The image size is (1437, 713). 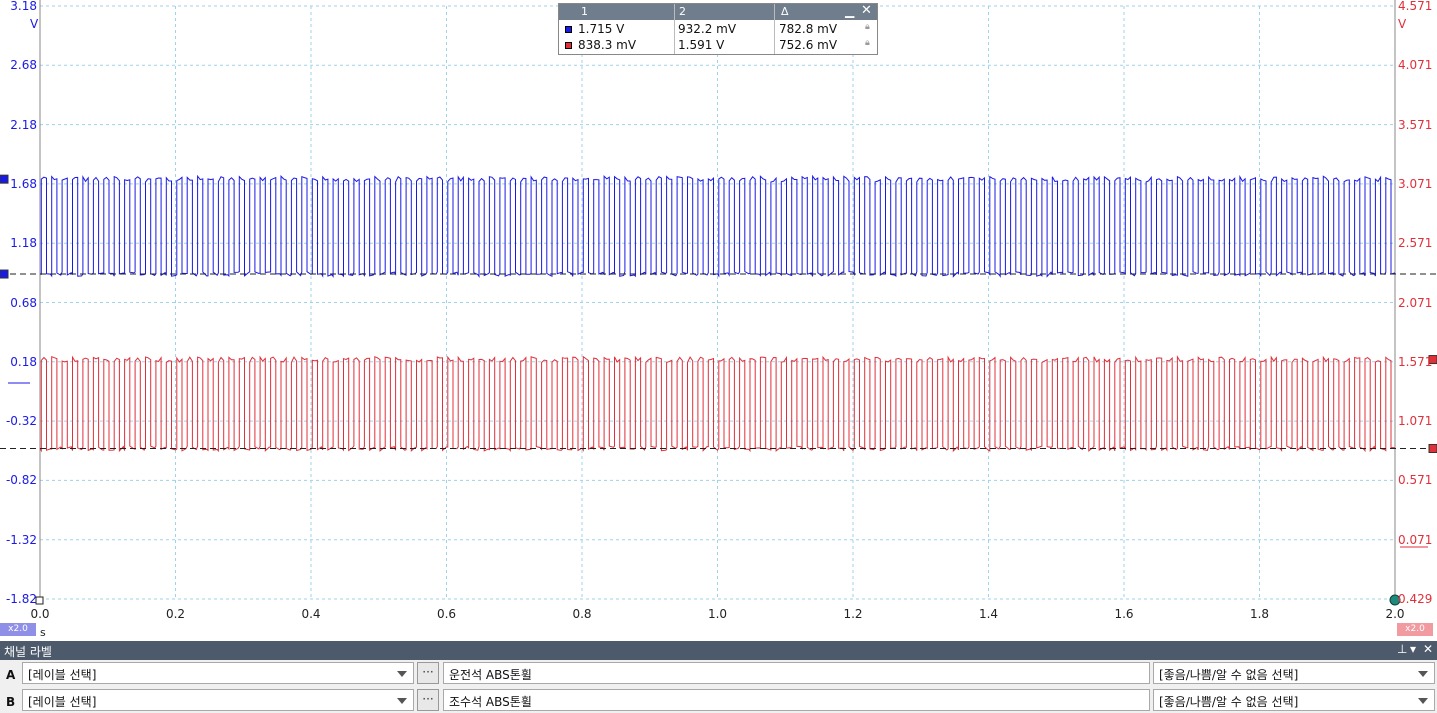 I want to click on channel-b-label: B, so click(x=11, y=702).